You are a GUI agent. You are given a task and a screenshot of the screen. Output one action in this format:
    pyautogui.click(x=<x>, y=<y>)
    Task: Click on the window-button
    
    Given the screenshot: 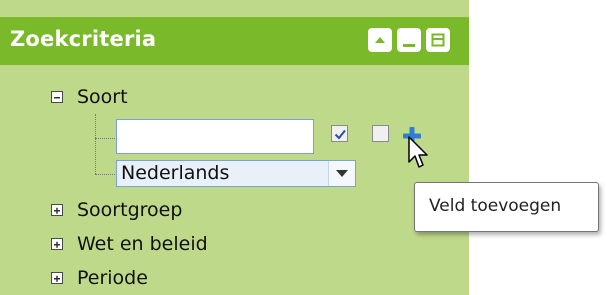 What is the action you would take?
    pyautogui.click(x=438, y=40)
    